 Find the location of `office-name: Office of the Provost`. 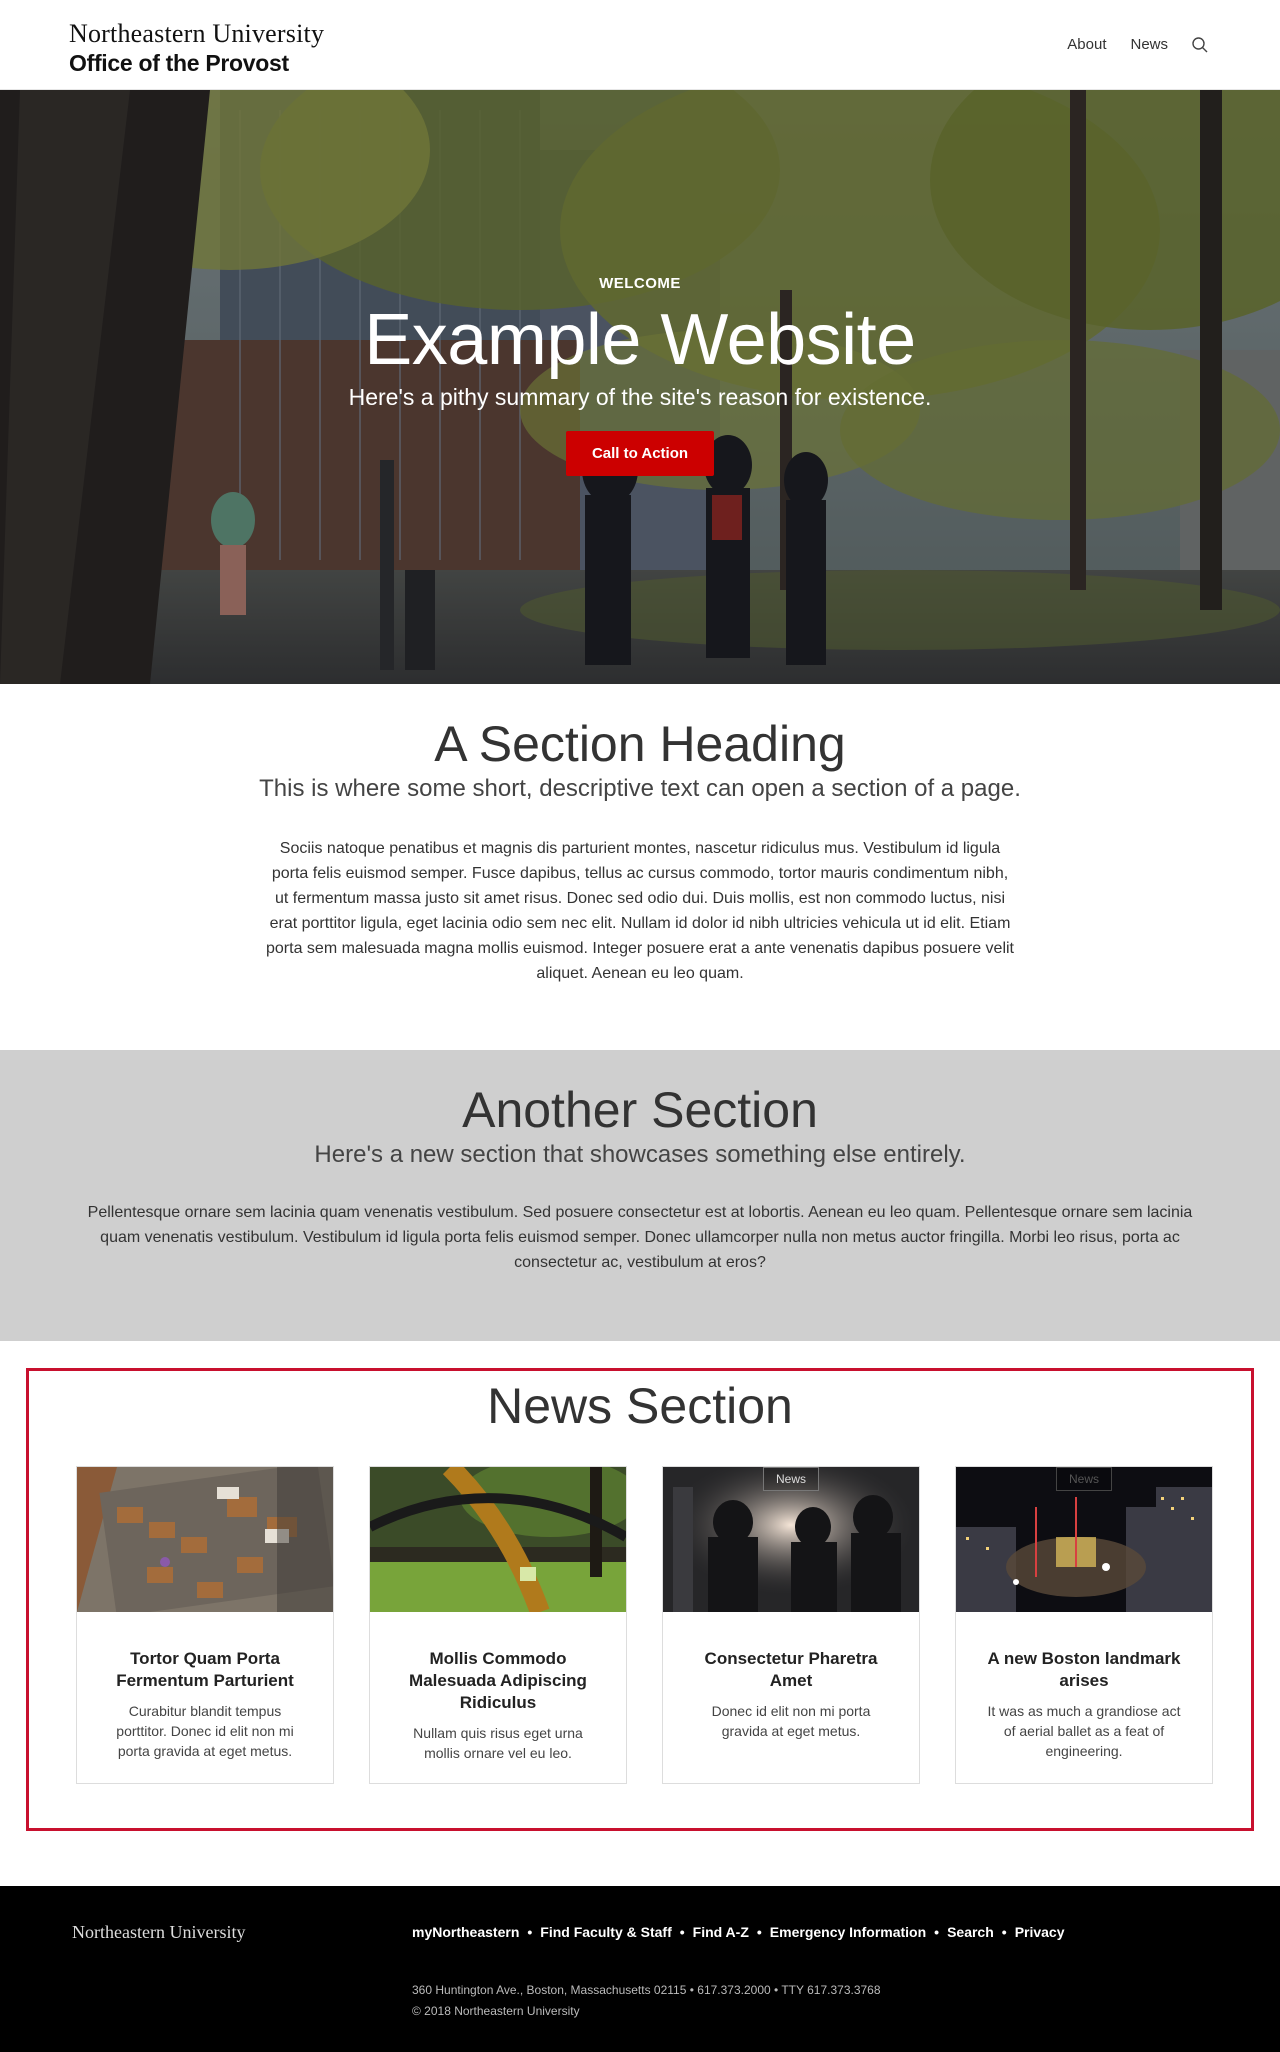

office-name: Office of the Provost is located at coordinates (179, 63).